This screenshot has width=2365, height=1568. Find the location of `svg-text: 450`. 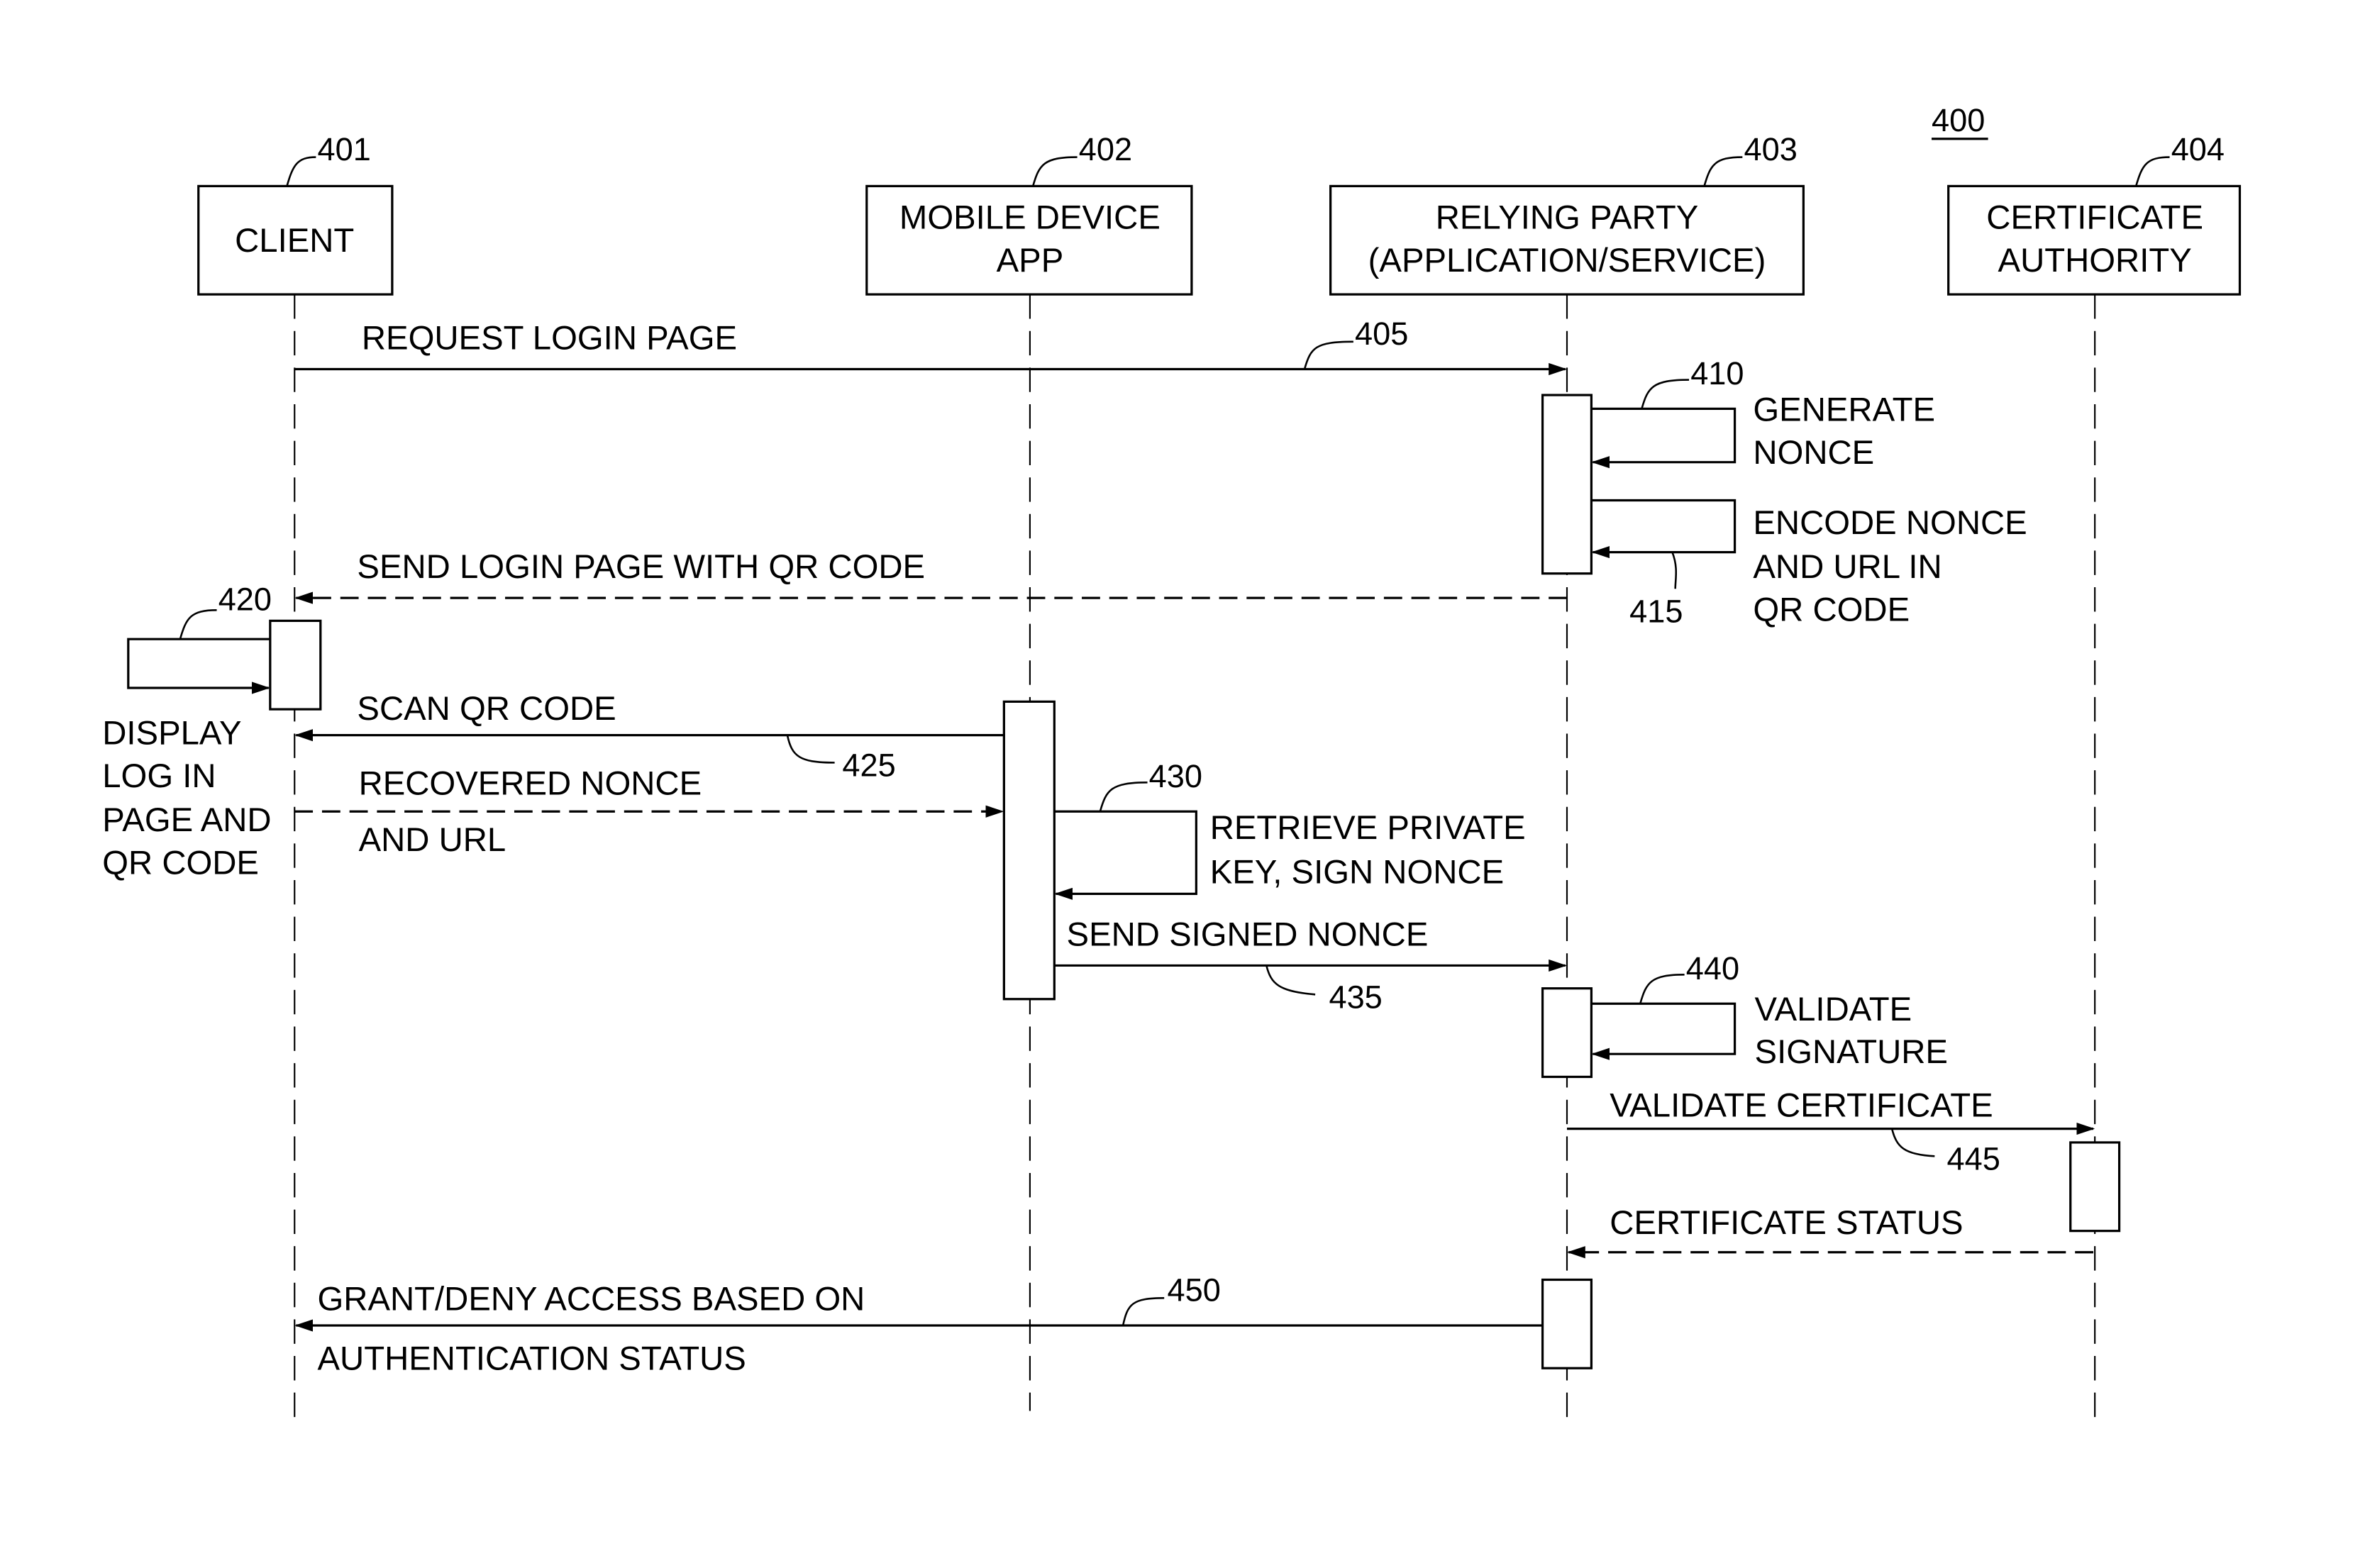

svg-text: 450 is located at coordinates (1193, 1290).